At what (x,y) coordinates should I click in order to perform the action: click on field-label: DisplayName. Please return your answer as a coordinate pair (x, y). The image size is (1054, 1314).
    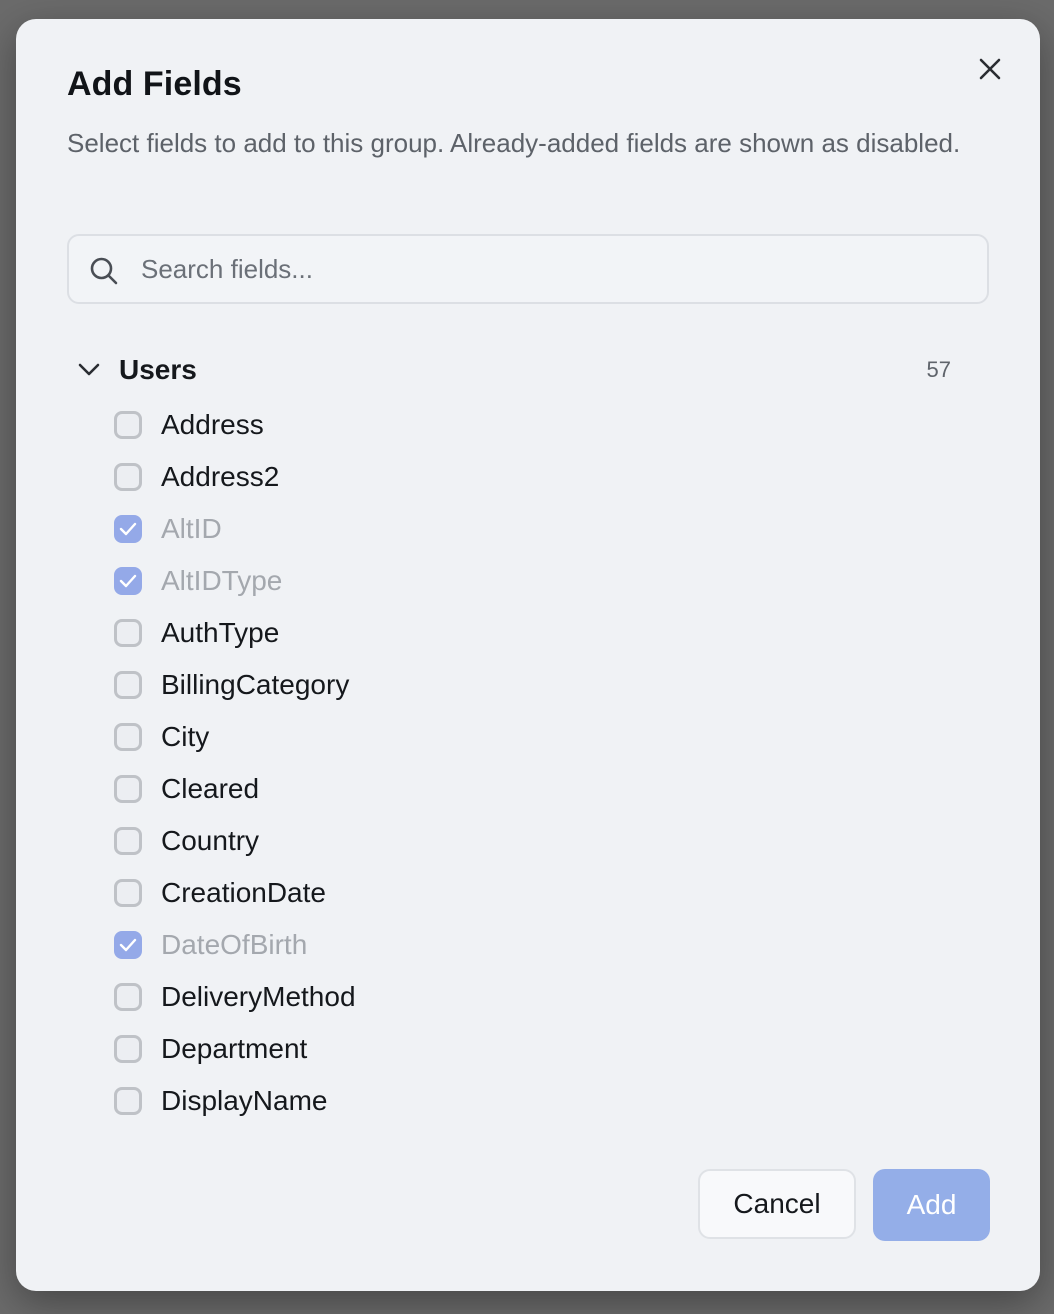
    Looking at the image, I should click on (244, 1100).